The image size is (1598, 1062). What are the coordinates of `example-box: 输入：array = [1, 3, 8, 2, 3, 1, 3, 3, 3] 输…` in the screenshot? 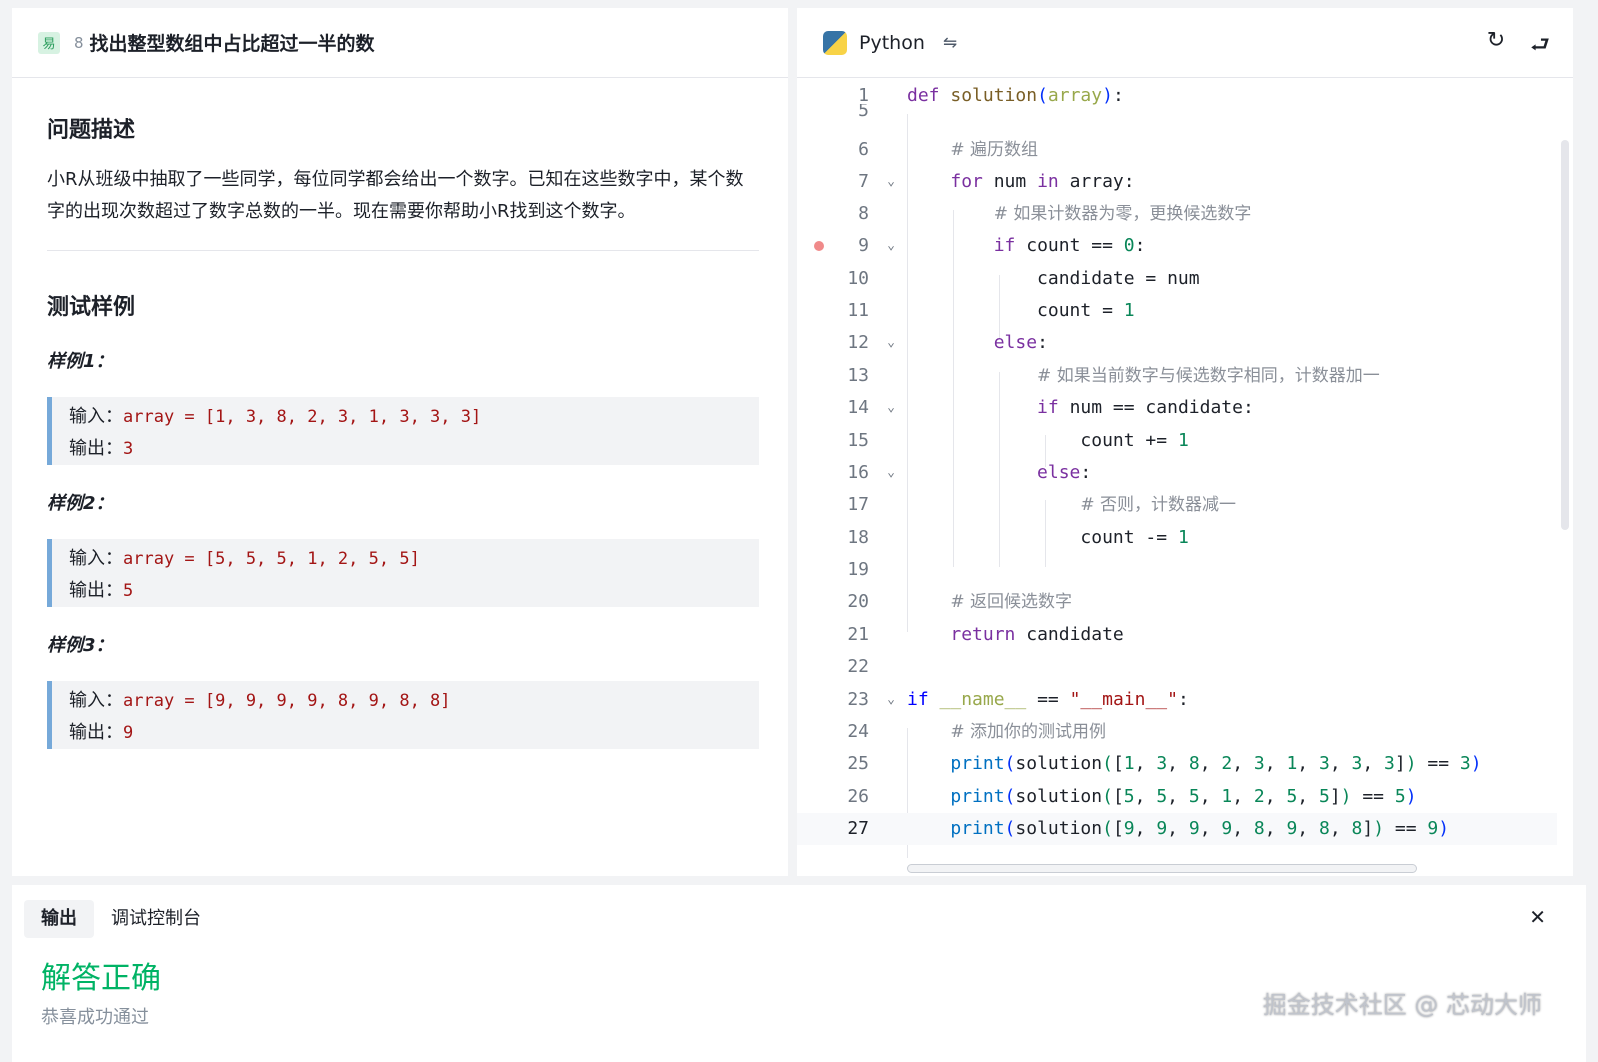 It's located at (403, 431).